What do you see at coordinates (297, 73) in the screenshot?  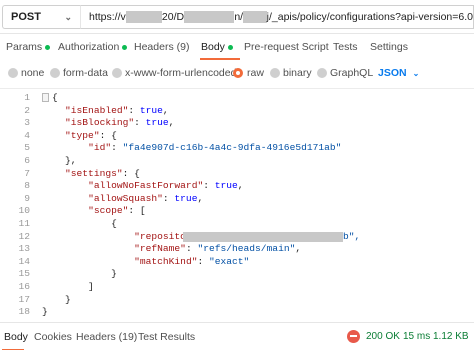 I see `option-binary-label: binary` at bounding box center [297, 73].